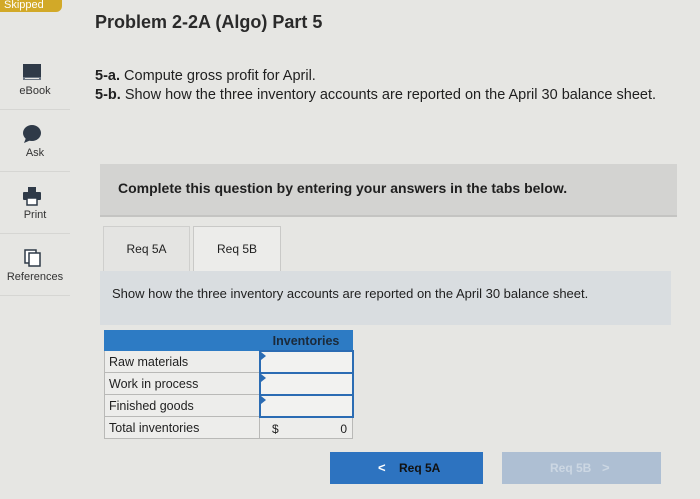 The image size is (700, 499). I want to click on sidebar-item-ebook: eBook, so click(35, 79).